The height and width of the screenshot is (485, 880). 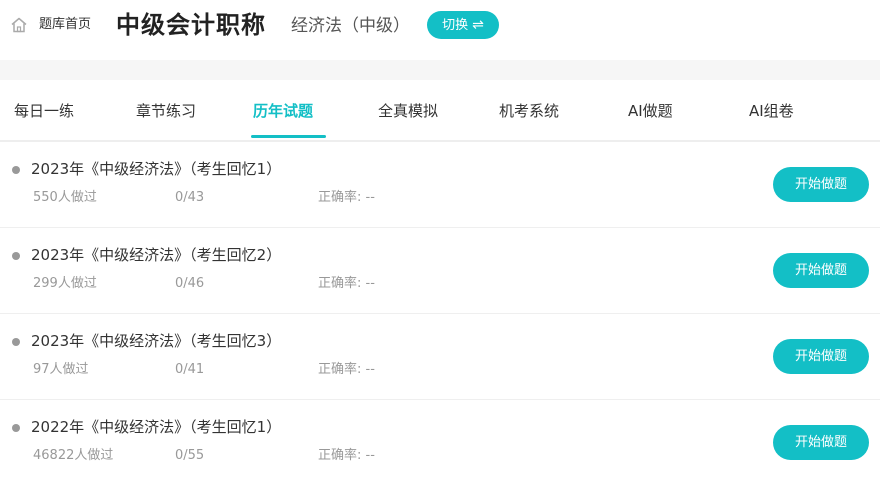 I want to click on home-link: 题库首页, so click(x=65, y=25).